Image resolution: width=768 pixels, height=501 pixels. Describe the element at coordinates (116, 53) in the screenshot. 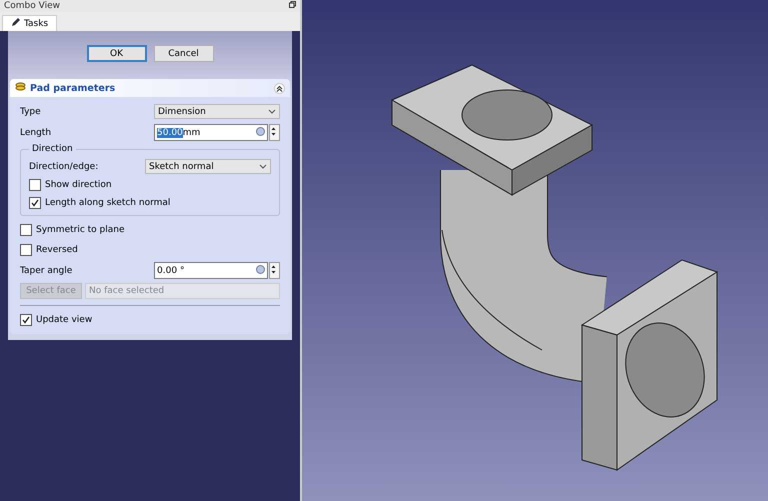

I see `dialog-button: OK` at that location.